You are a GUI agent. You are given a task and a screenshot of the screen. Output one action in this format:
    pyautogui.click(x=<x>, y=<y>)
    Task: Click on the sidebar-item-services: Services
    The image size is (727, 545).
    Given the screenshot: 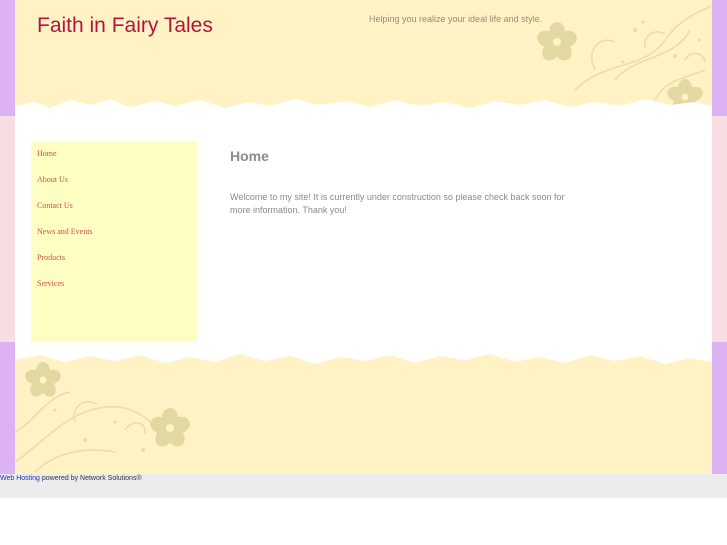 What is the action you would take?
    pyautogui.click(x=108, y=284)
    